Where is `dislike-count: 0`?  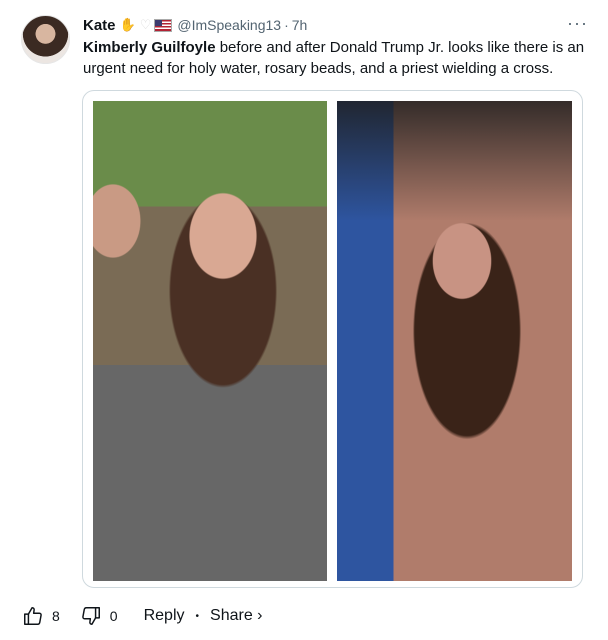 dislike-count: 0 is located at coordinates (113, 616).